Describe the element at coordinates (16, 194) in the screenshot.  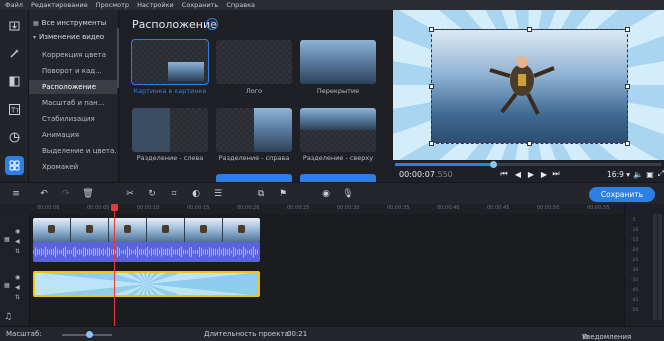
I see `add-track-icon: ≡` at that location.